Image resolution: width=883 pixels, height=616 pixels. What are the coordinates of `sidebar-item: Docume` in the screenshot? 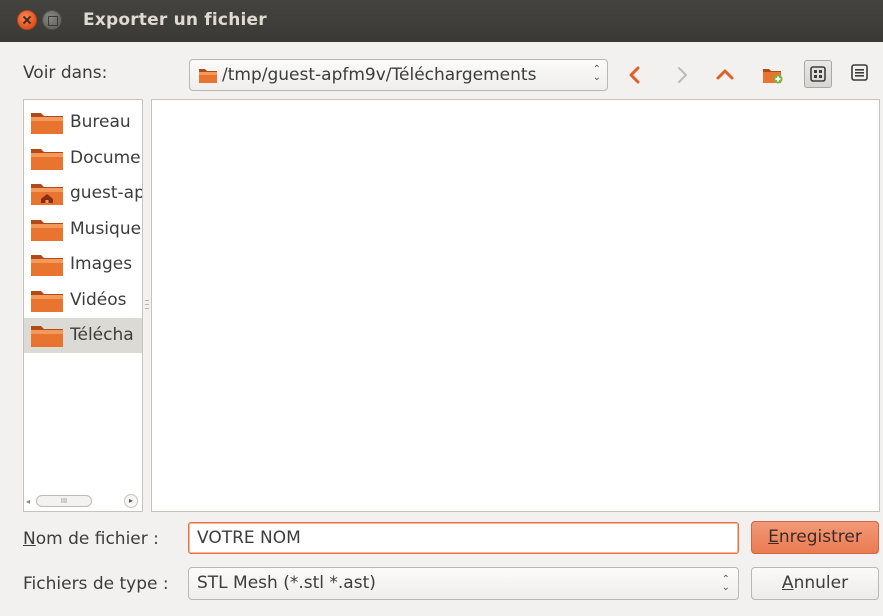 It's located at (83, 158).